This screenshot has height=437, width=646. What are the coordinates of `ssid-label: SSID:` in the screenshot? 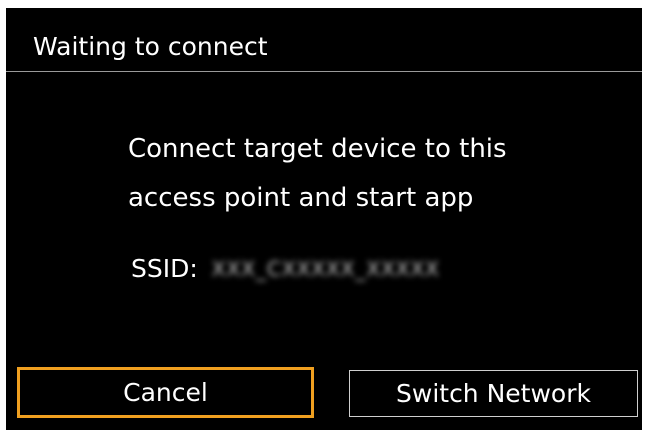 It's located at (164, 268).